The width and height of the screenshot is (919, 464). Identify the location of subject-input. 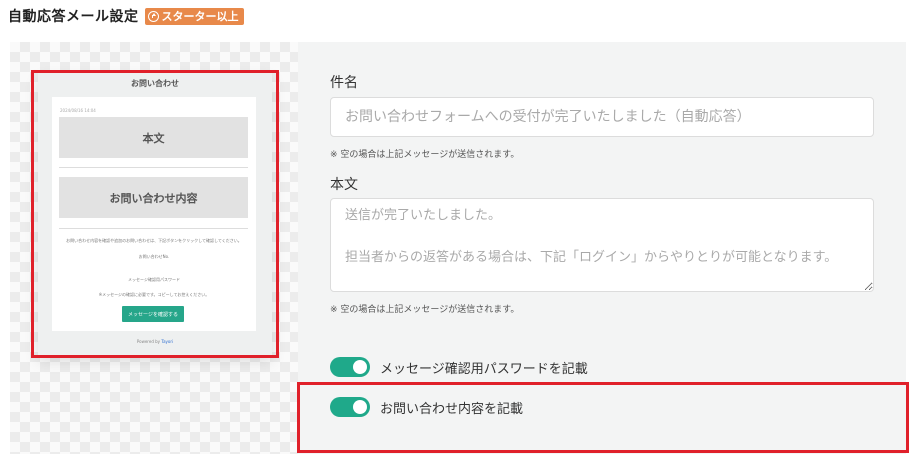
(602, 117).